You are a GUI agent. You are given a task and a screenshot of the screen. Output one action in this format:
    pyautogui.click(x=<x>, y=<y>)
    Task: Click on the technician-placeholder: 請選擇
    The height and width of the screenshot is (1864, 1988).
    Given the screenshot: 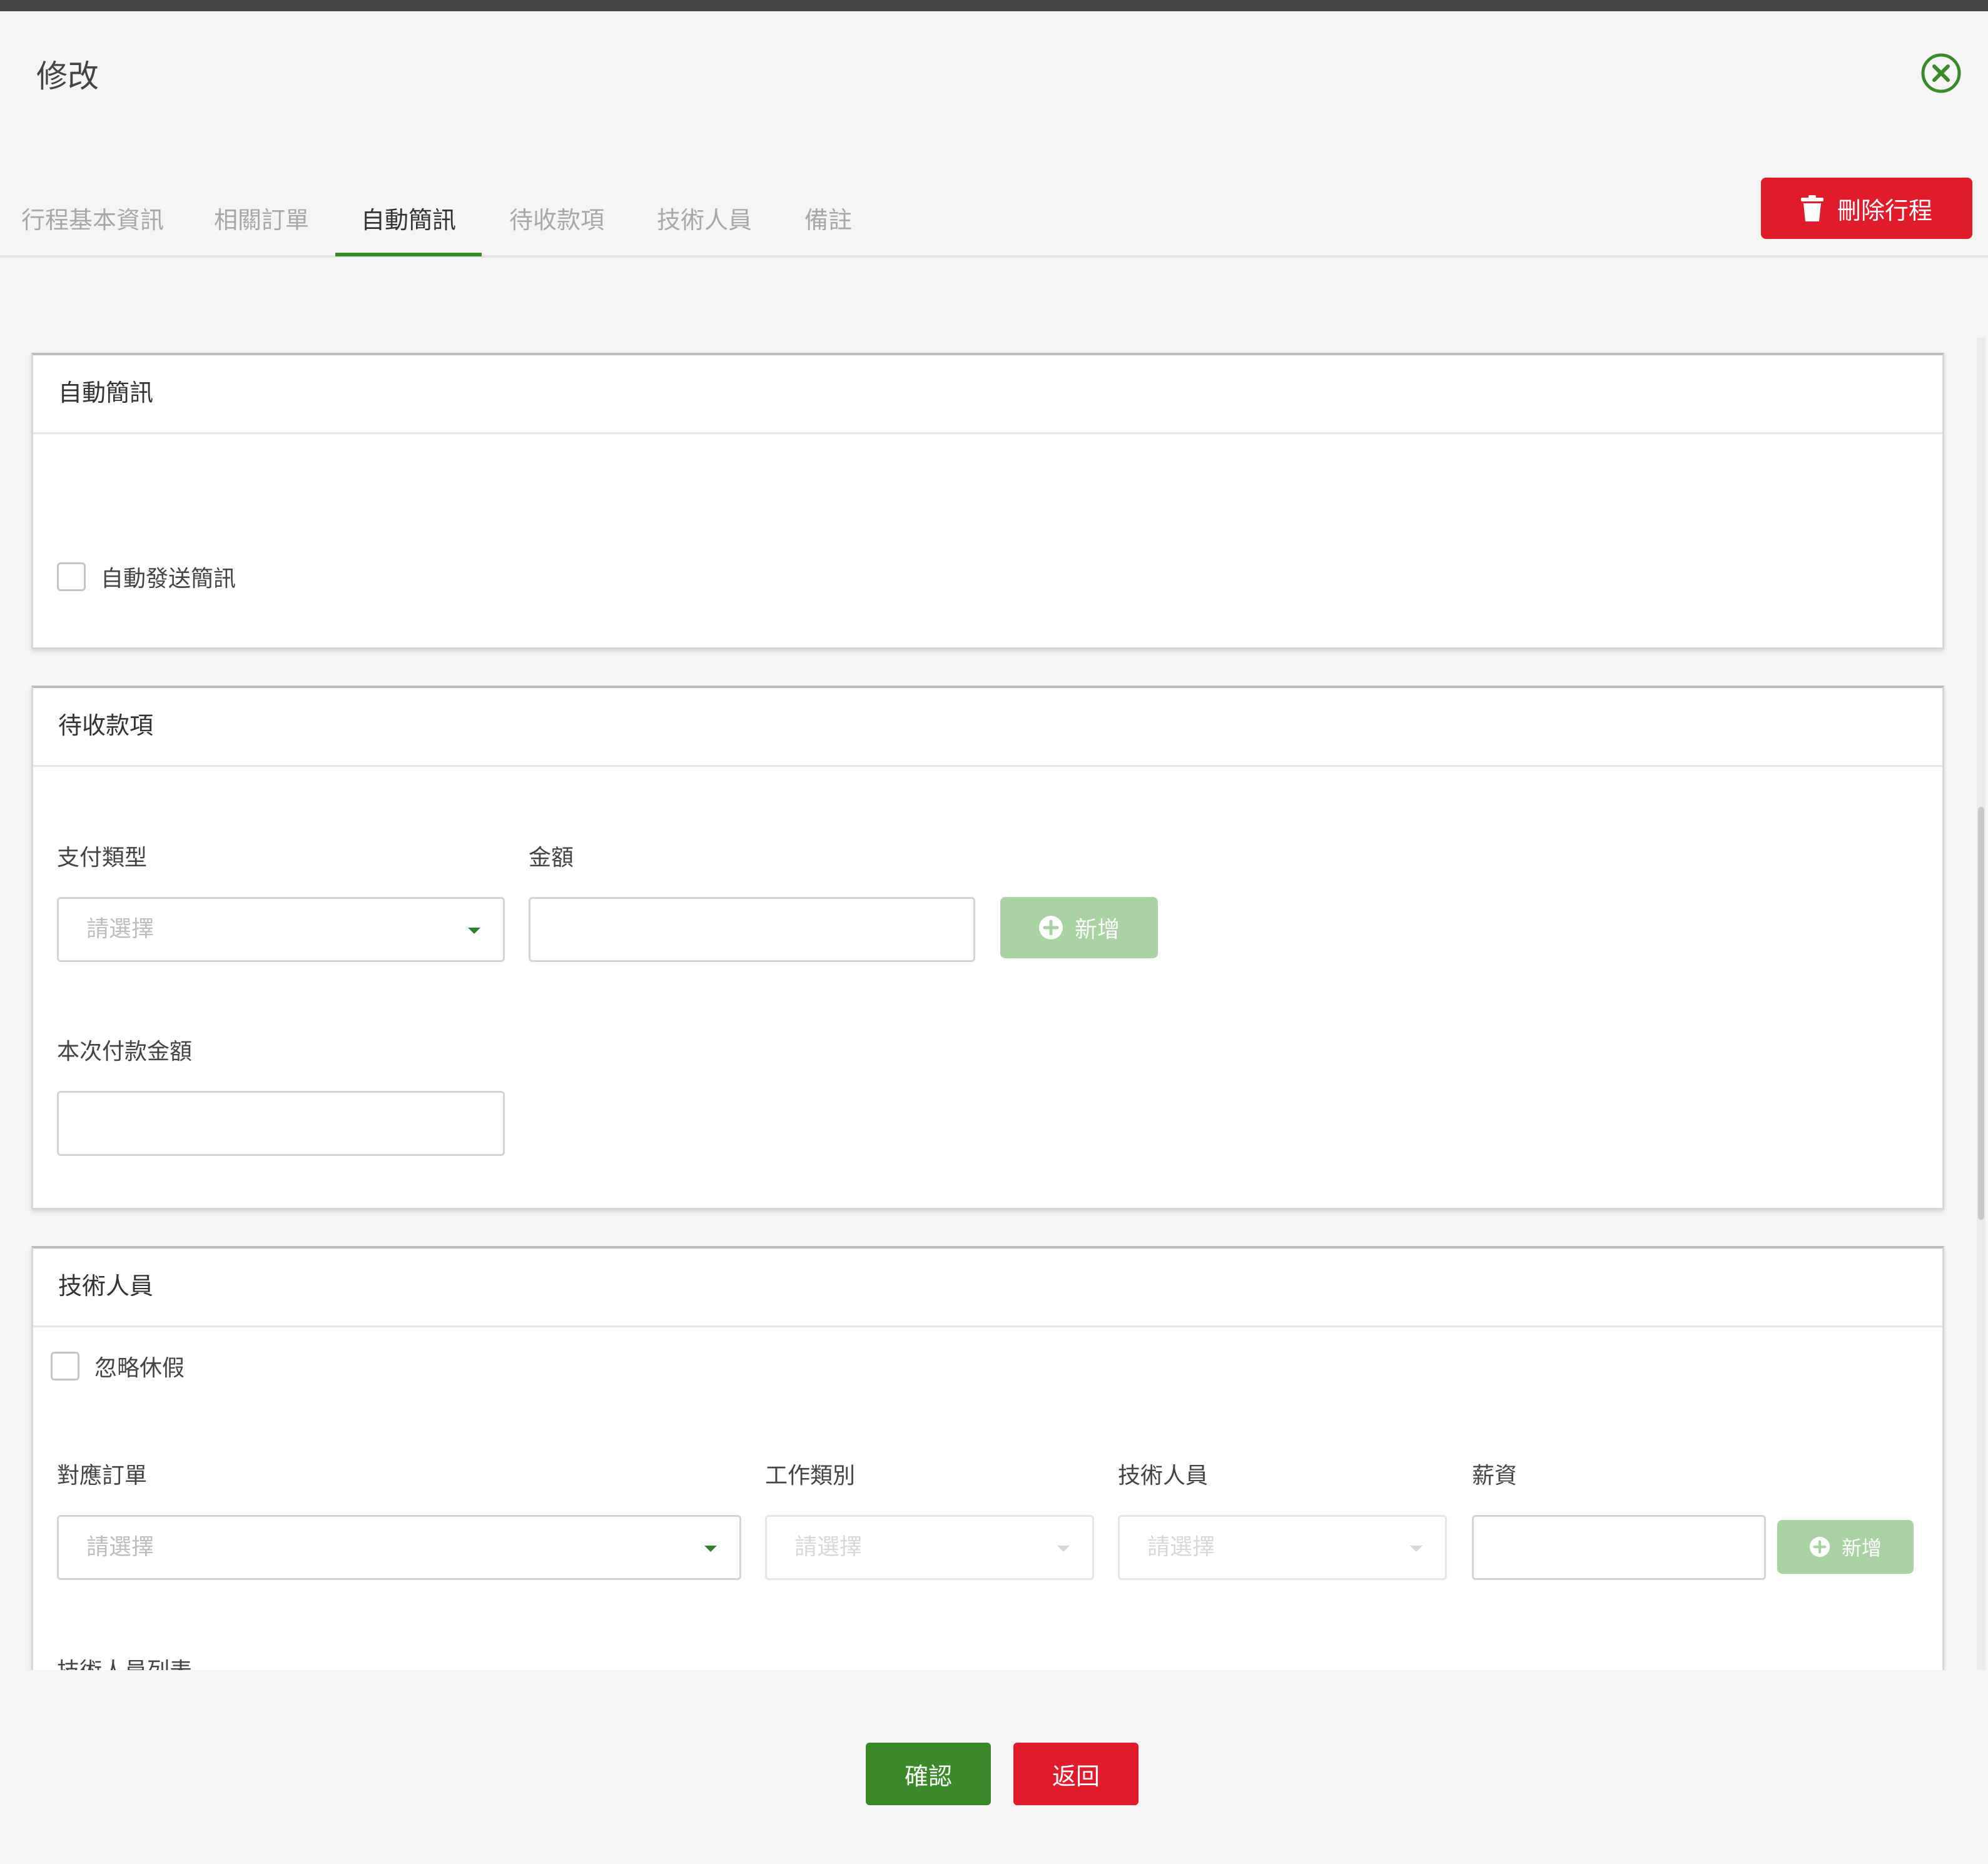 What is the action you would take?
    pyautogui.click(x=1181, y=1547)
    